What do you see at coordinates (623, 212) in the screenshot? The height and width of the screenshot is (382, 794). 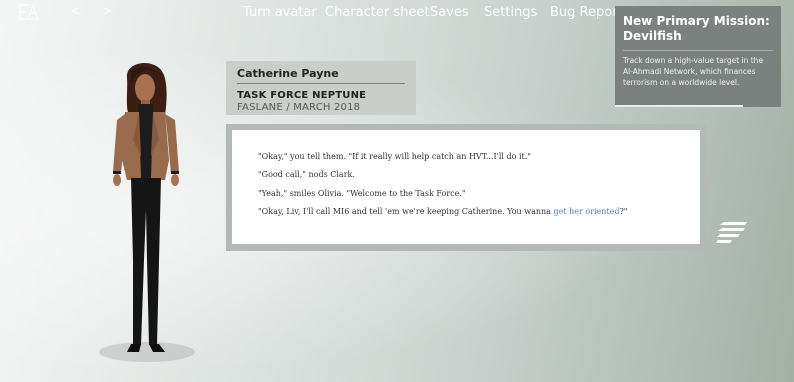 I see `dialogue-text: ?"` at bounding box center [623, 212].